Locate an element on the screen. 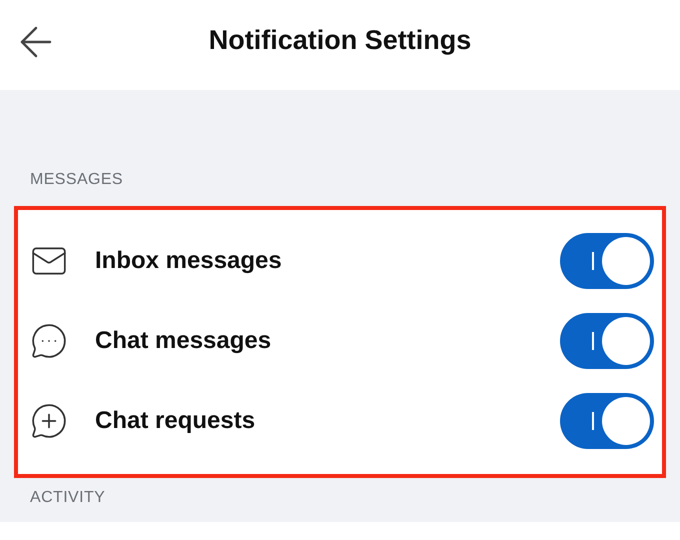 The image size is (680, 540). section-heading: ACTIVITY is located at coordinates (68, 497).